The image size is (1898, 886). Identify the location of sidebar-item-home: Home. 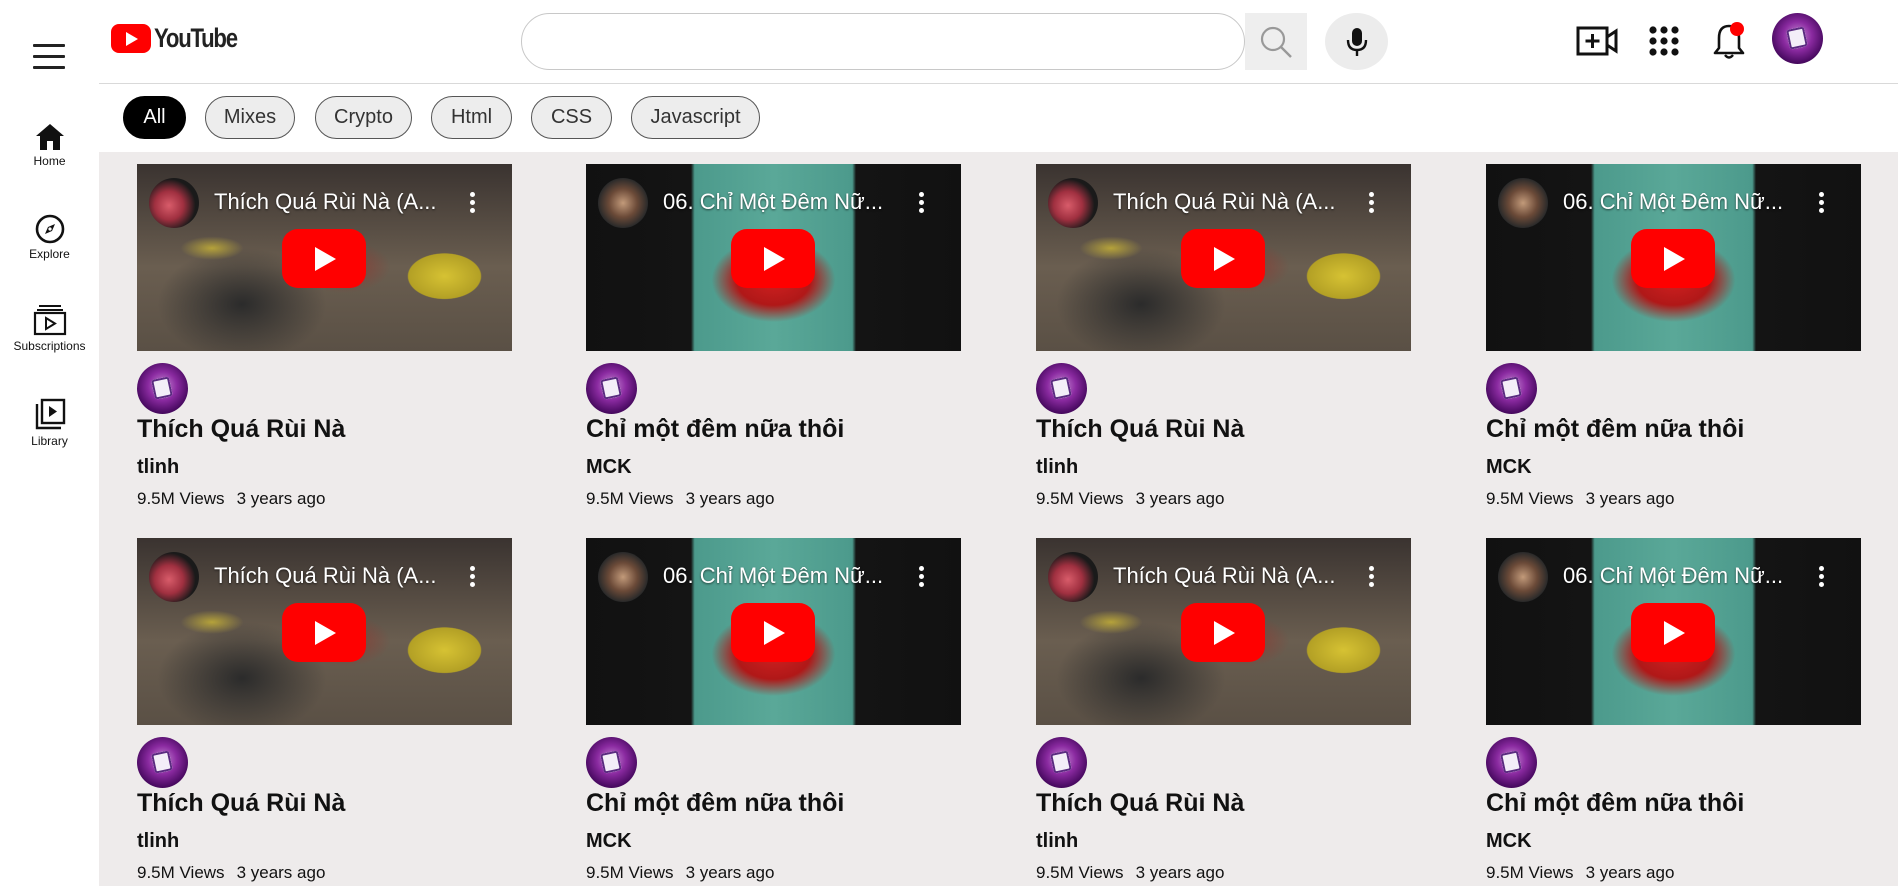
(49, 145).